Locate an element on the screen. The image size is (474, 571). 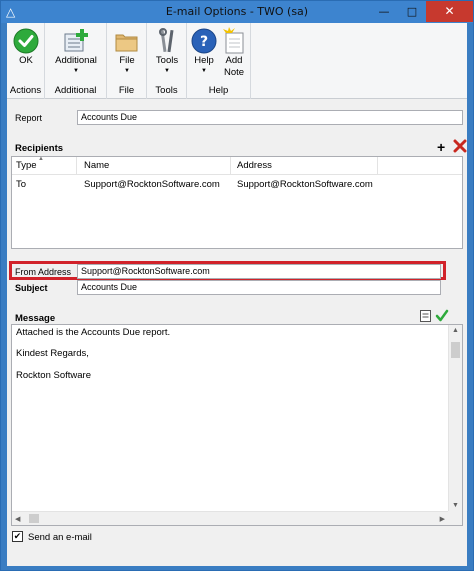
folder-icon is located at coordinates (127, 41).